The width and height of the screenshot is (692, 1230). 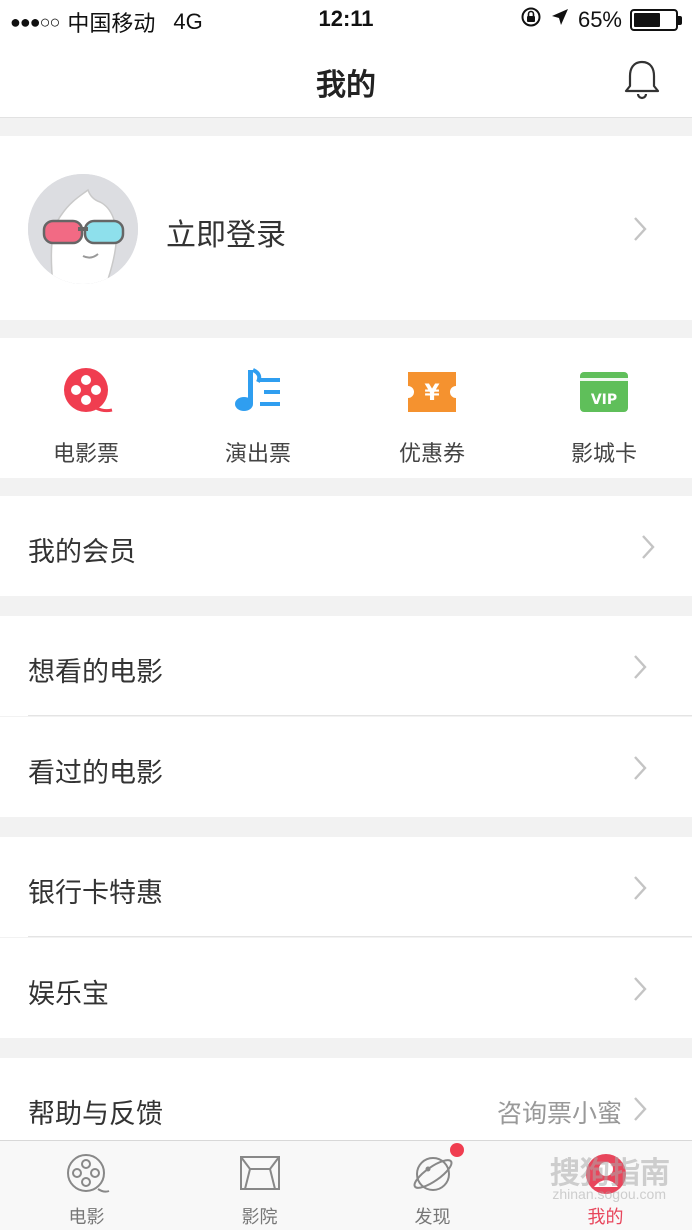 What do you see at coordinates (559, 1114) in the screenshot?
I see `help-hint: 咨询票小蜜` at bounding box center [559, 1114].